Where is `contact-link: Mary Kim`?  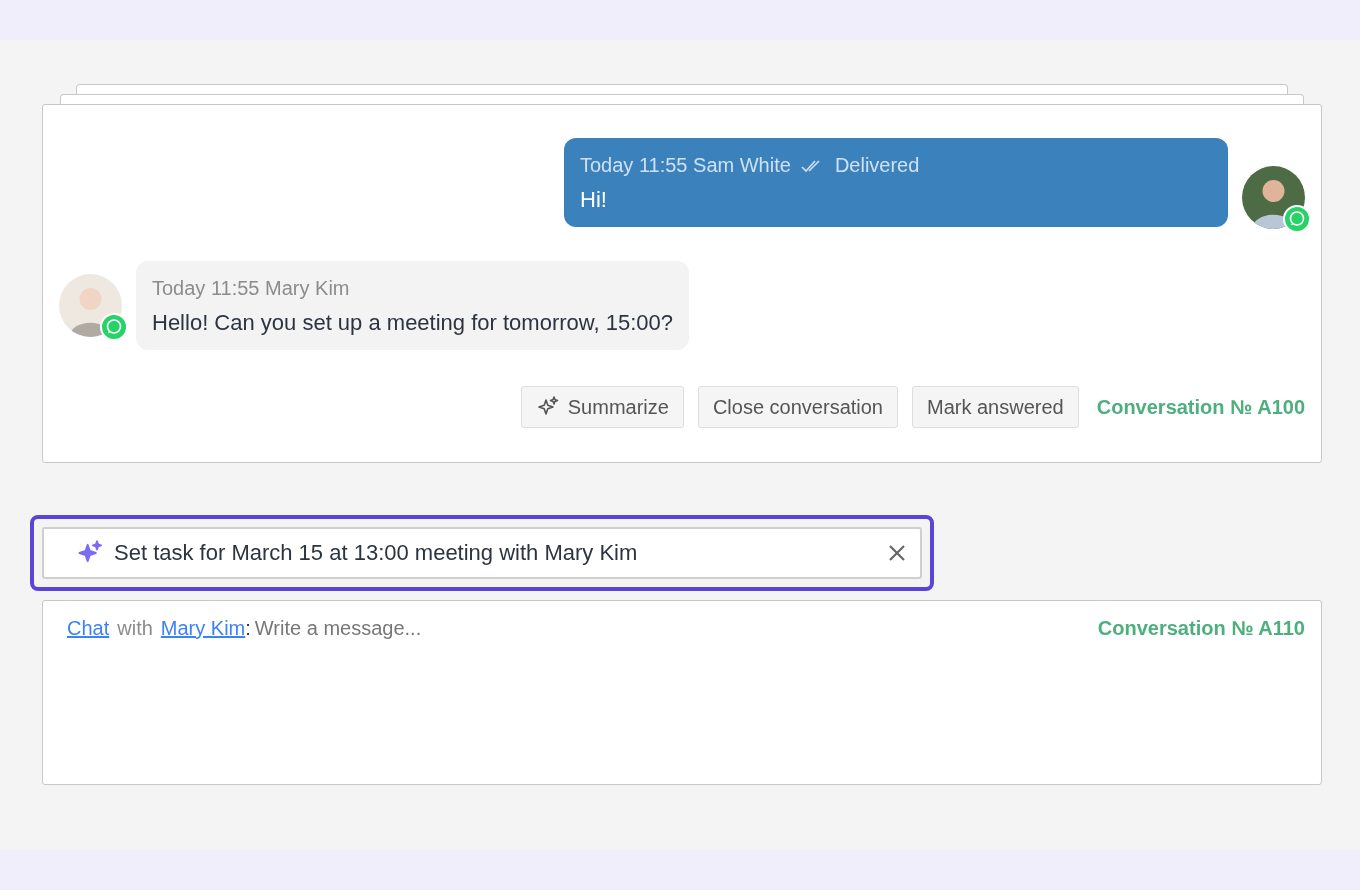 contact-link: Mary Kim is located at coordinates (203, 628).